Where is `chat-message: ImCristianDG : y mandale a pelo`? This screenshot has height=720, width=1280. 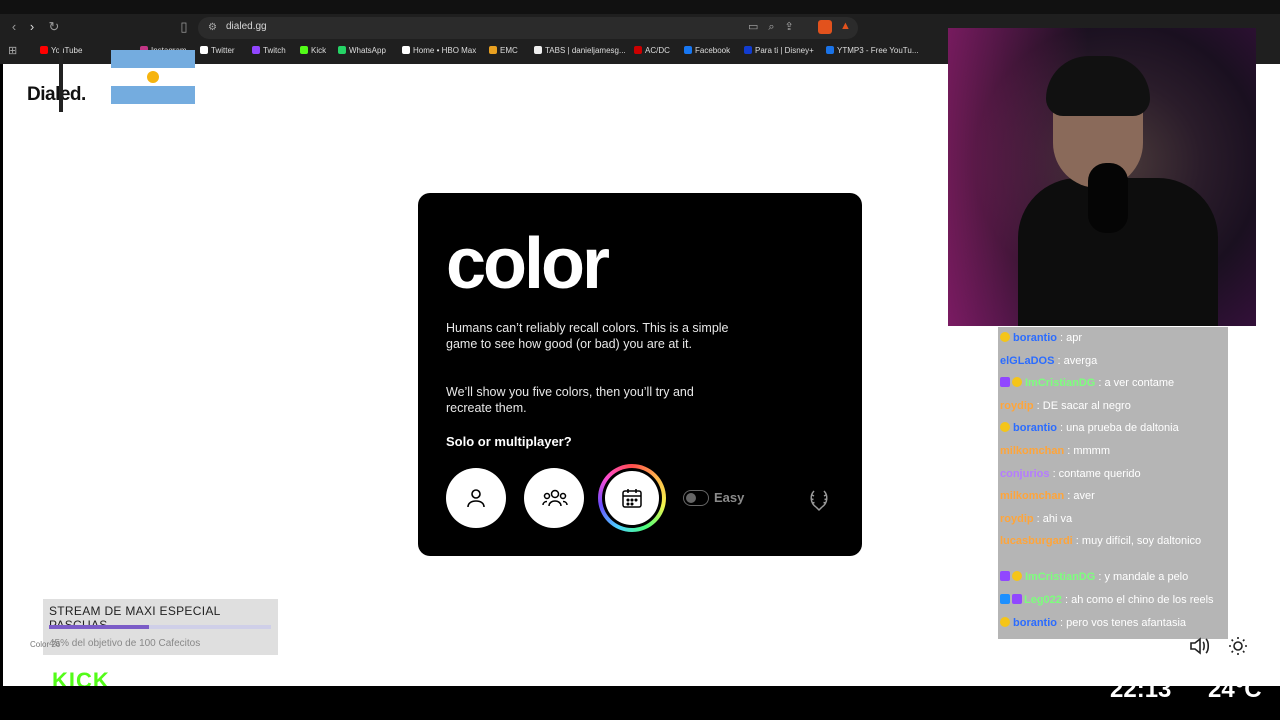
chat-message: ImCristianDG : y mandale a pelo is located at coordinates (1114, 577).